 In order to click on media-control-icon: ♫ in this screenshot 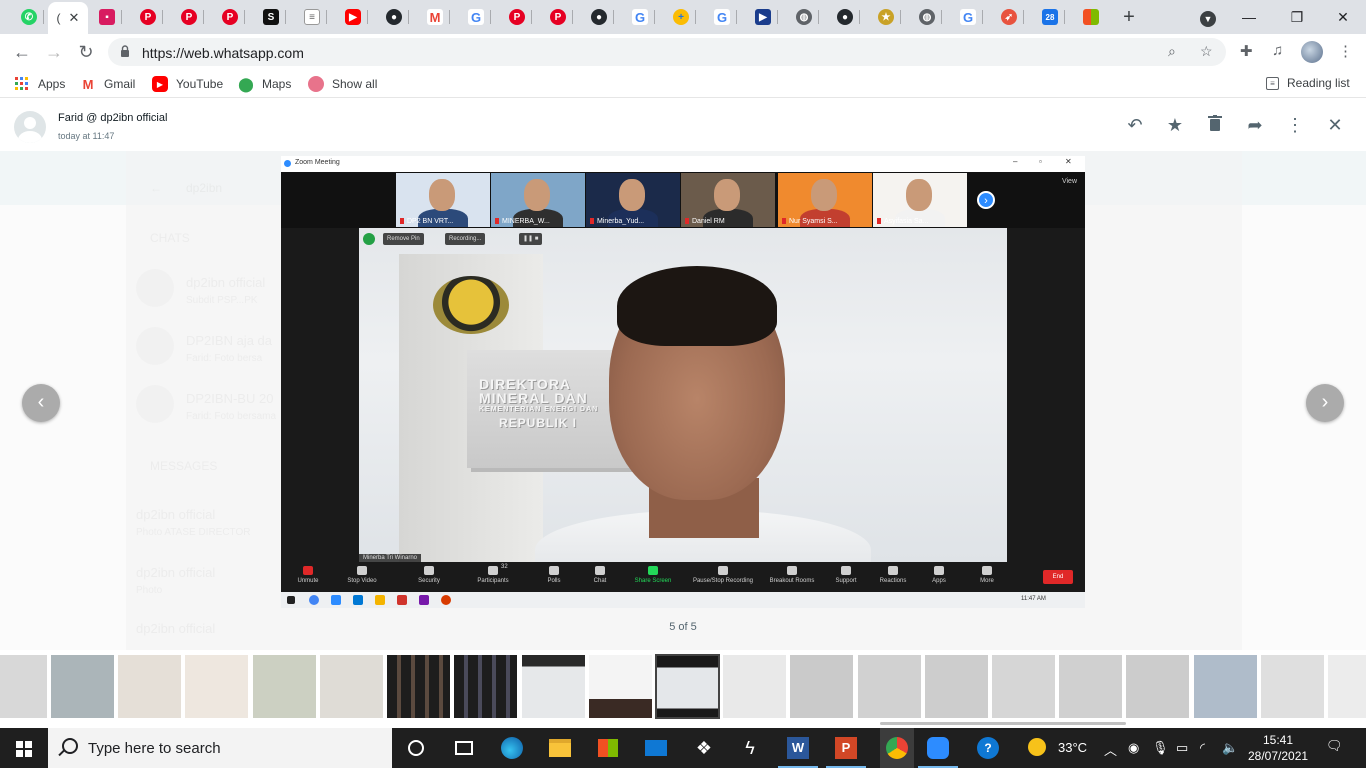, I will do `click(1277, 50)`.